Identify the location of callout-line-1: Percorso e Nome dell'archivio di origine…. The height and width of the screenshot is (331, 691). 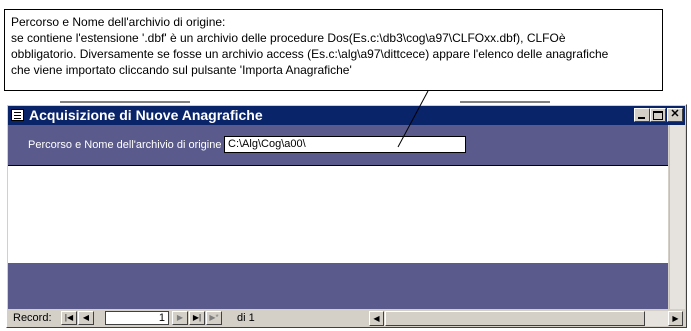
(118, 22).